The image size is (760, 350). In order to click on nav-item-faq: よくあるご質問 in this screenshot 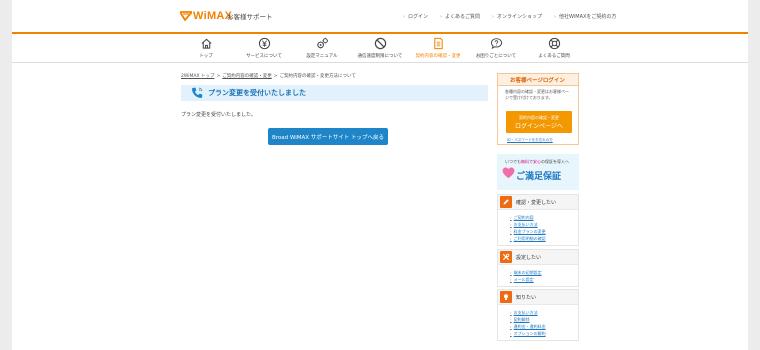, I will do `click(554, 48)`.